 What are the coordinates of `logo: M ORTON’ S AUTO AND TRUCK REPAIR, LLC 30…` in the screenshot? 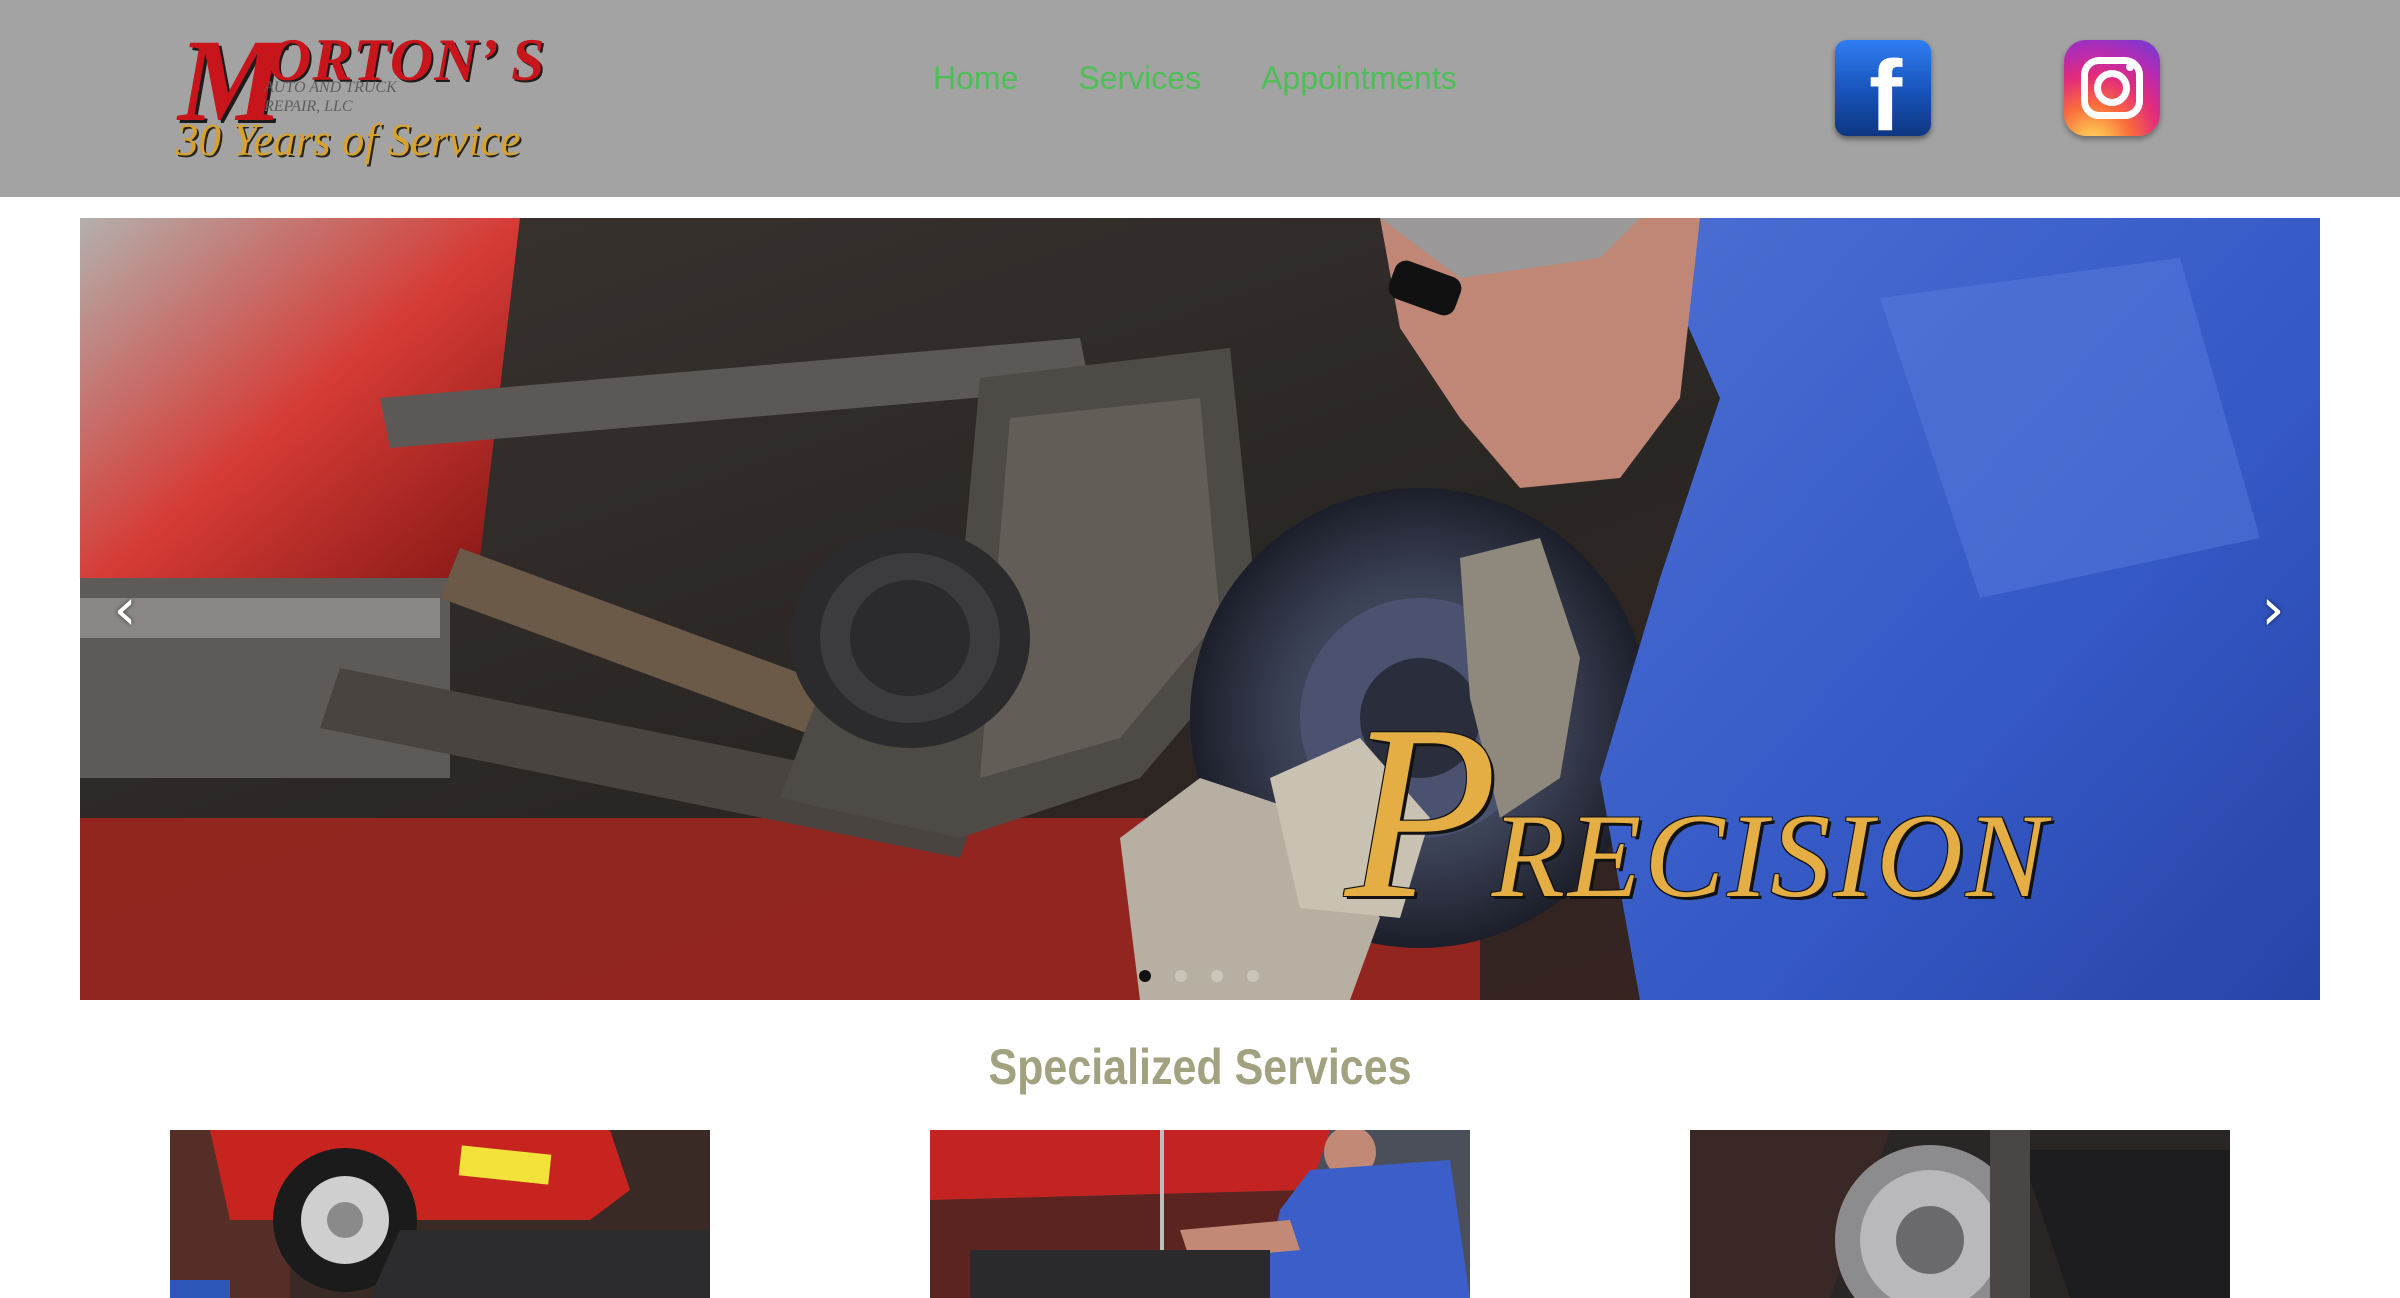 It's located at (358, 102).